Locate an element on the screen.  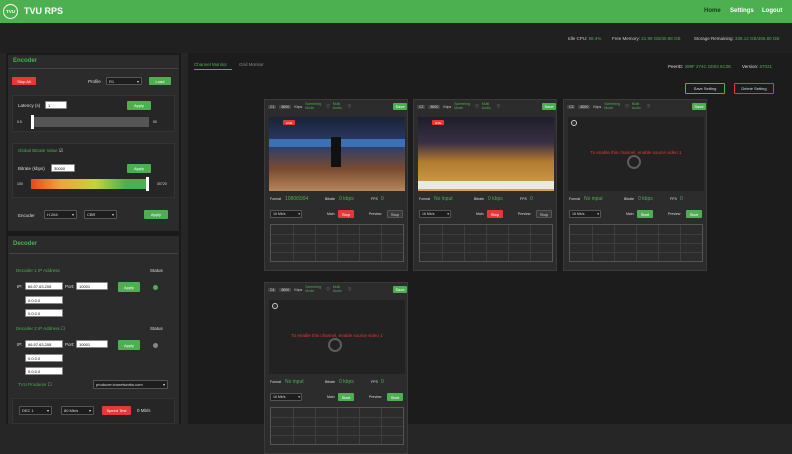
speed-select: 80 Mb/s ▾ is located at coordinates (77, 410).